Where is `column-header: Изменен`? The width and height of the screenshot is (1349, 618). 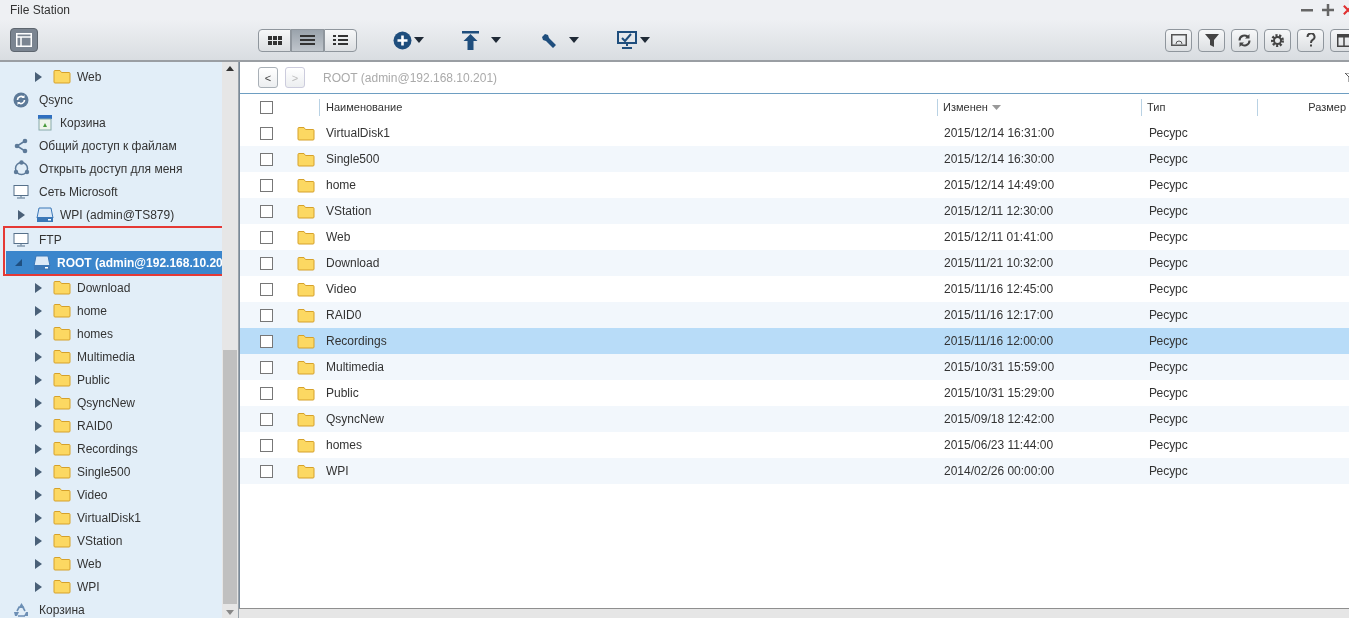
column-header: Изменен is located at coordinates (965, 107).